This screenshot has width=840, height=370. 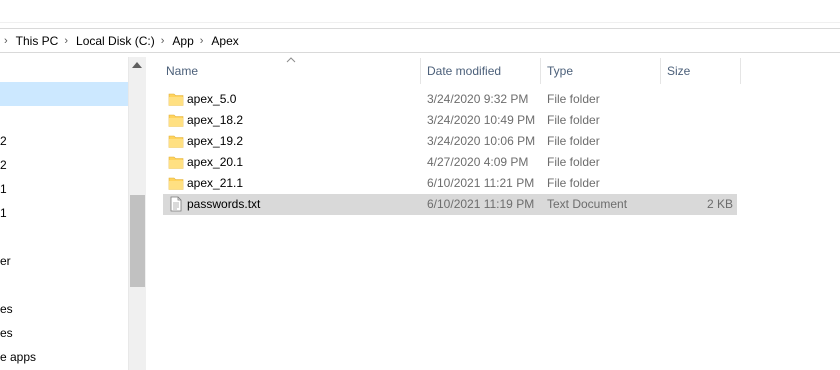 What do you see at coordinates (64, 211) in the screenshot?
I see `navigation-pane: 2 2 1 1 er es es e apps` at bounding box center [64, 211].